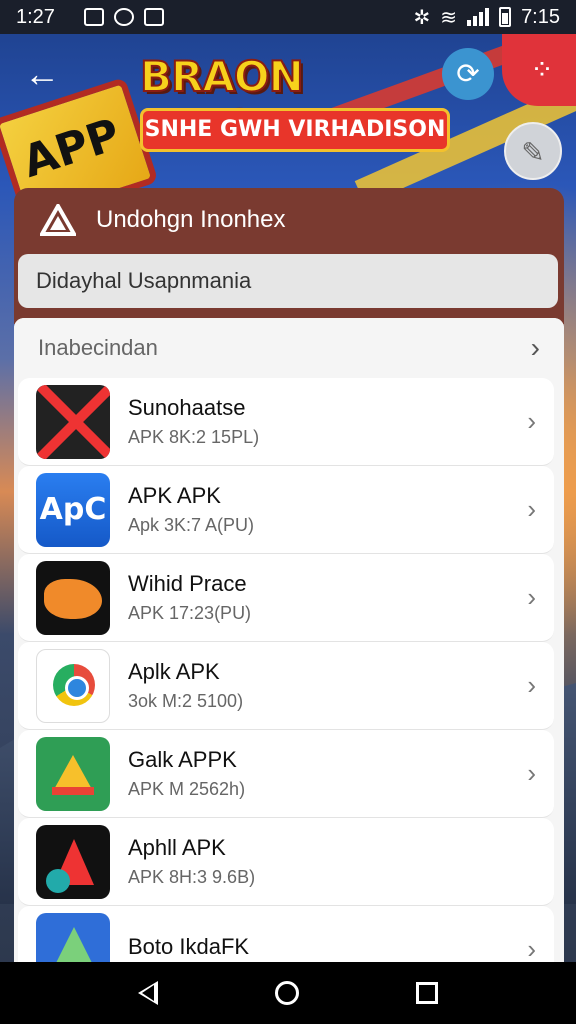 Image resolution: width=576 pixels, height=1024 pixels. I want to click on list-item: Wihid Prace APK 17:23(PU) ›, so click(286, 598).